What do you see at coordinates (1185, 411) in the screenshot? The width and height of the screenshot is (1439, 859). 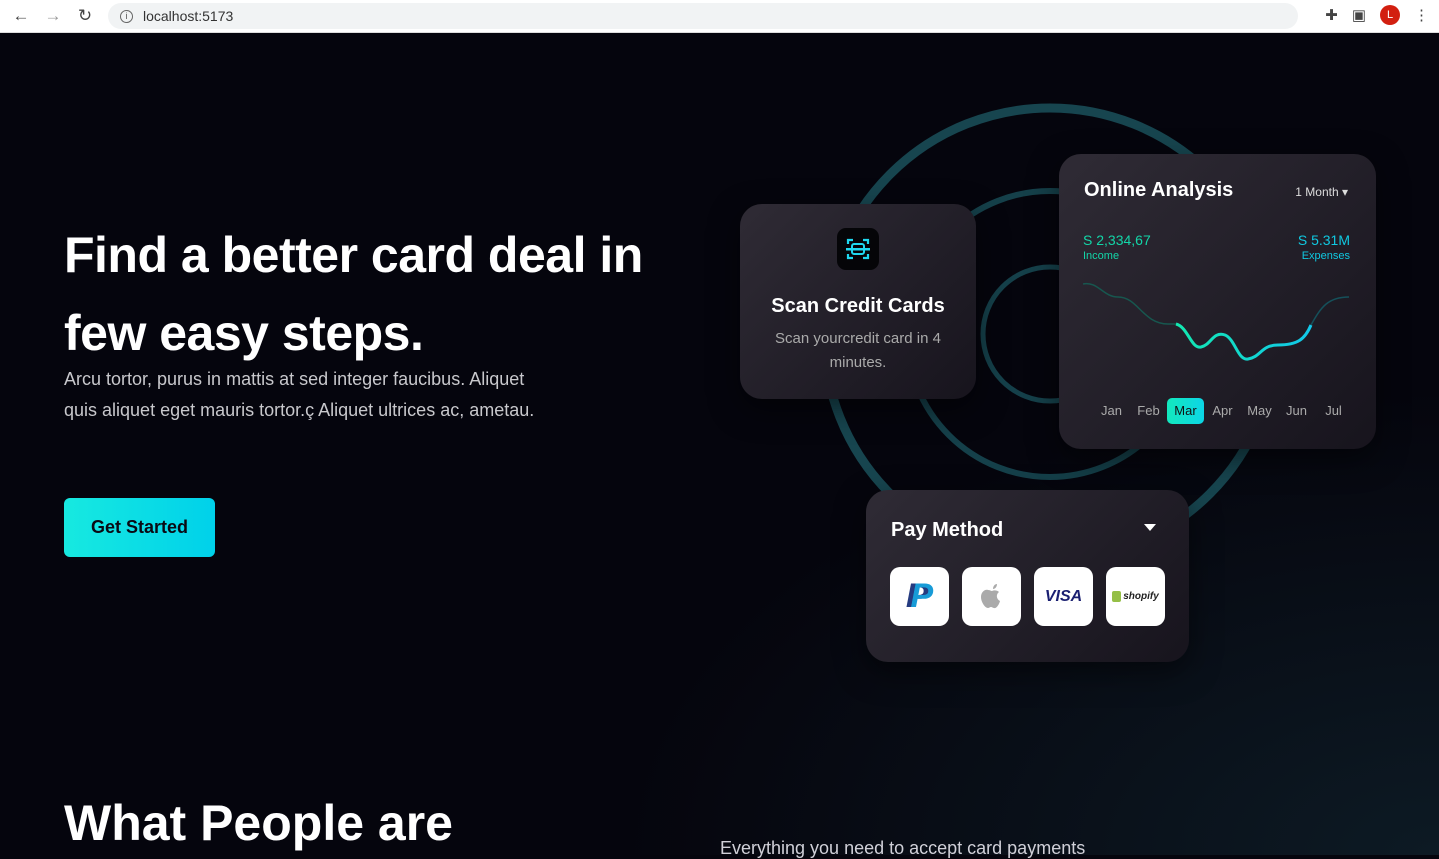 I see `month-tab-selected: Mar` at bounding box center [1185, 411].